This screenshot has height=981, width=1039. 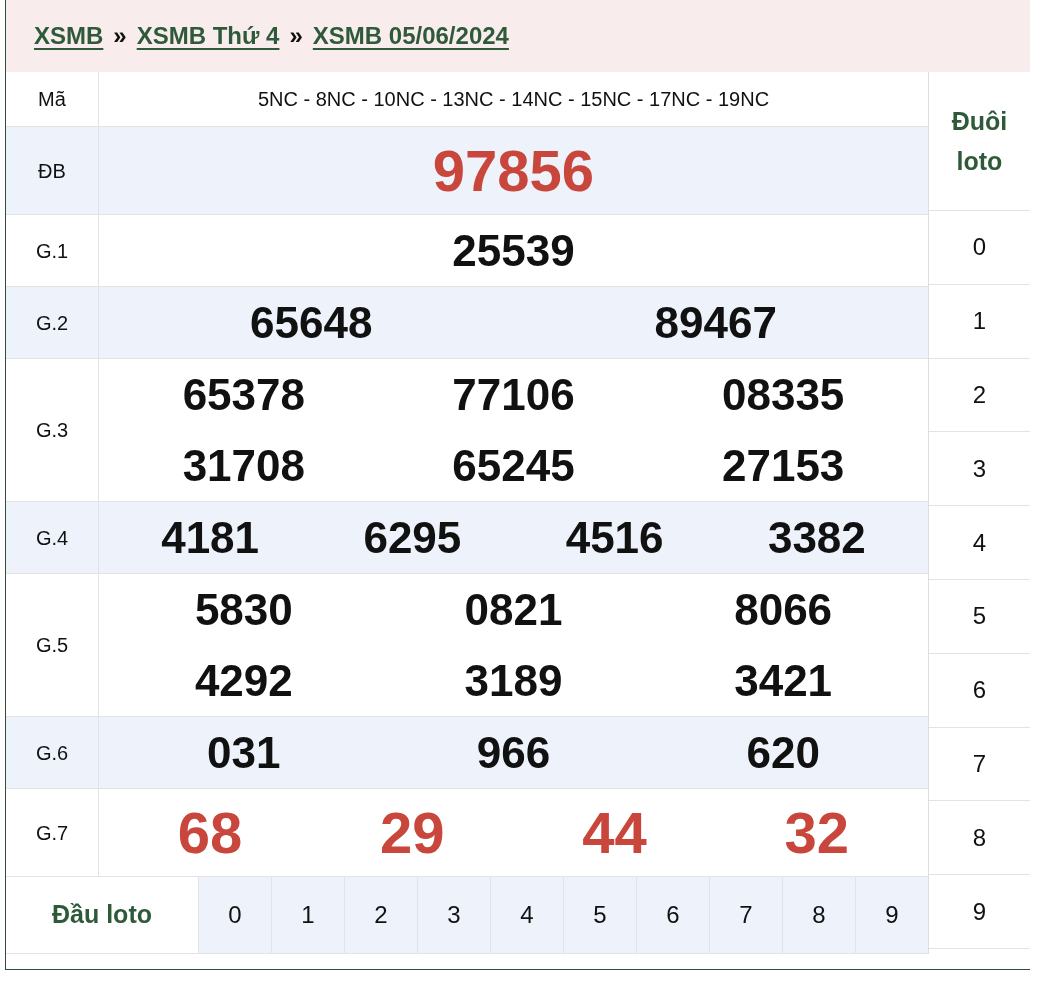 What do you see at coordinates (979, 395) in the screenshot?
I see `tail-digit: 2` at bounding box center [979, 395].